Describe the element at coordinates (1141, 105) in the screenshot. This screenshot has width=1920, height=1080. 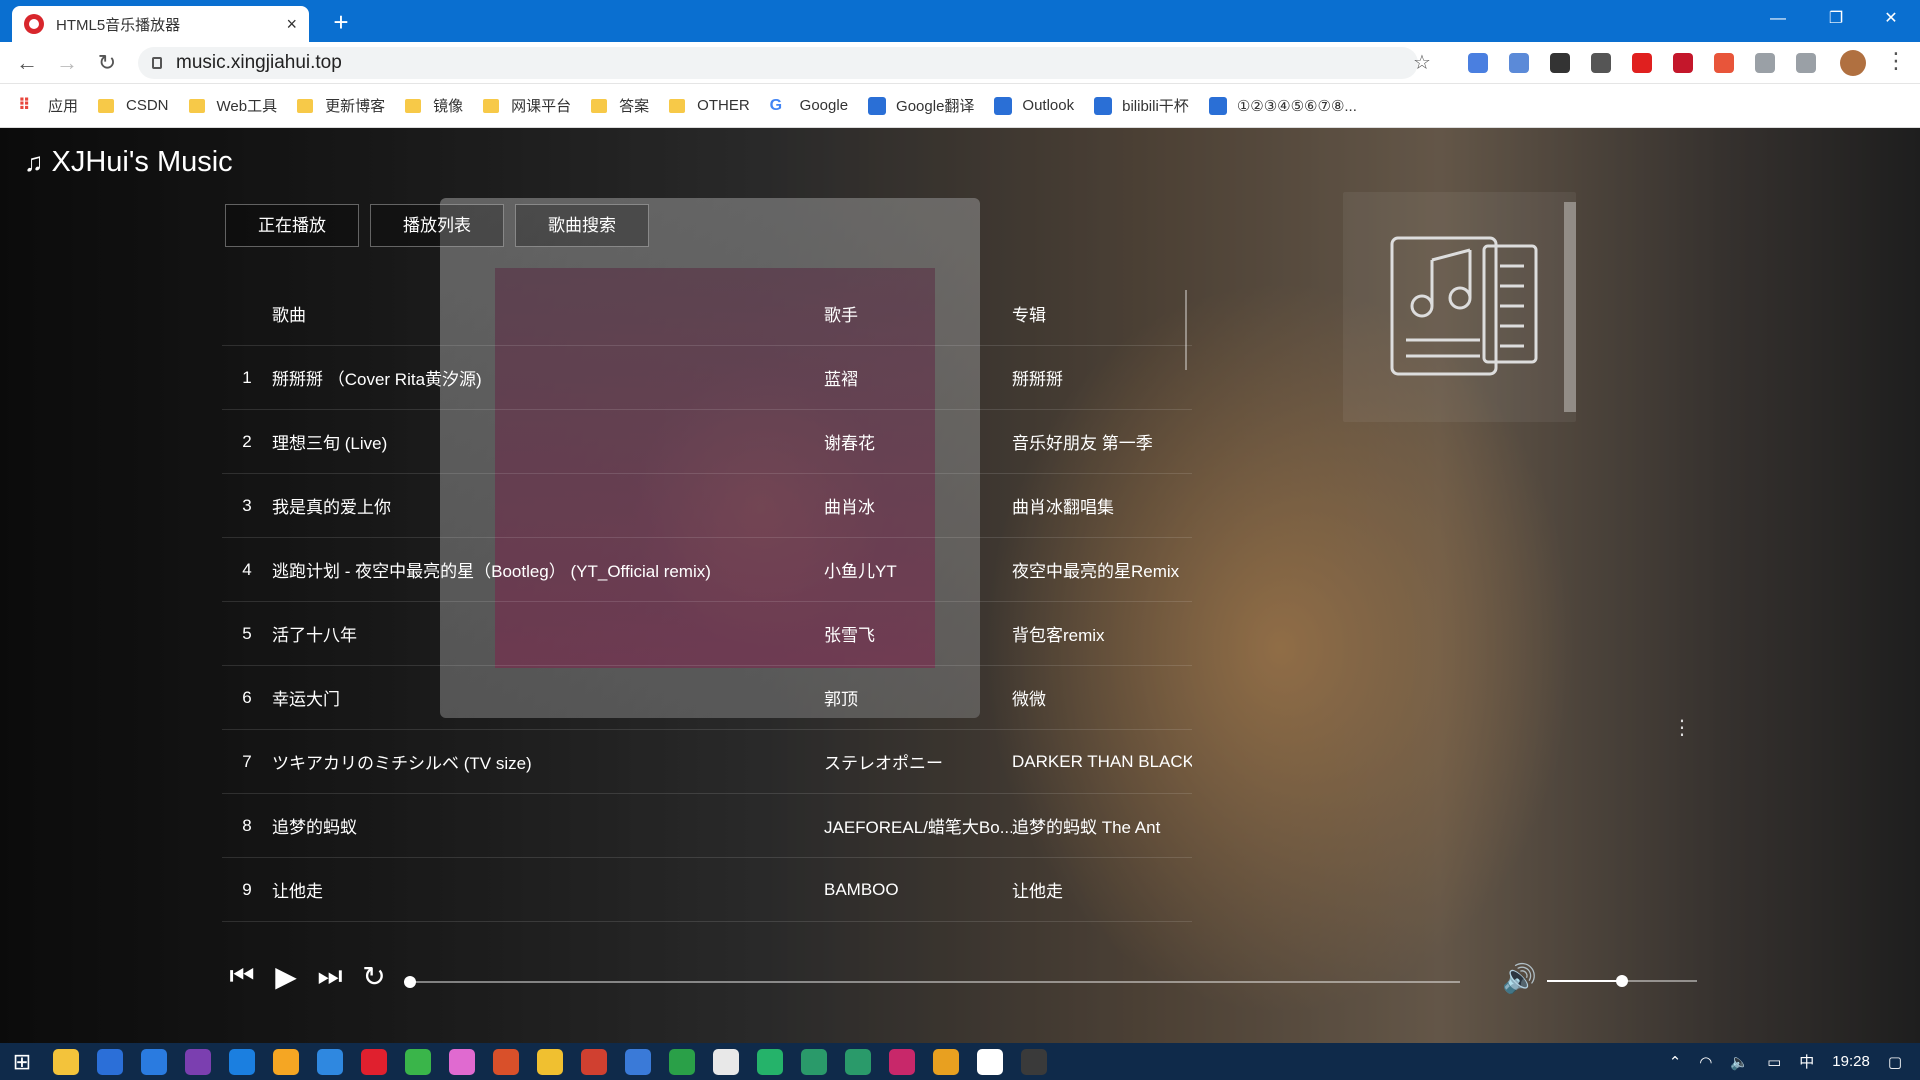
I see `bookmark-item: bilibili干杯` at that location.